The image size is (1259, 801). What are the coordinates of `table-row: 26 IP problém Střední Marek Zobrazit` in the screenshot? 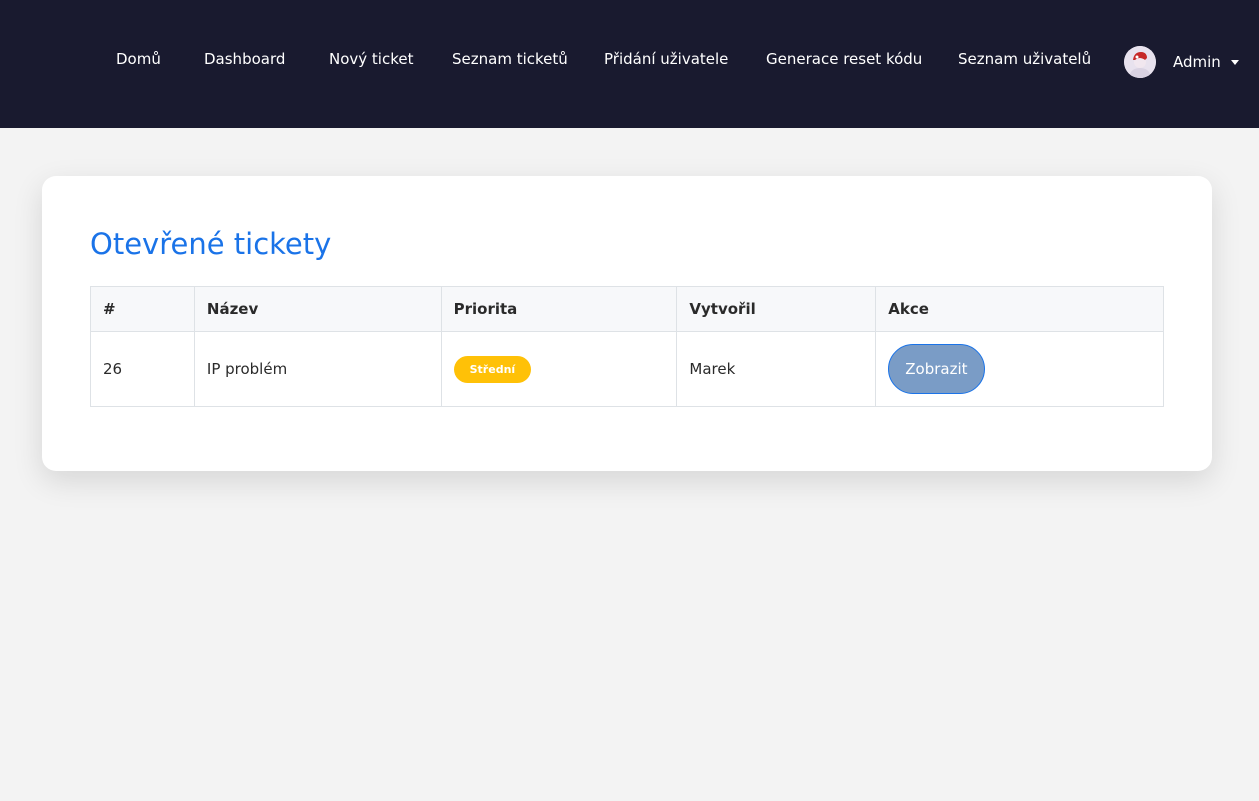 It's located at (627, 369).